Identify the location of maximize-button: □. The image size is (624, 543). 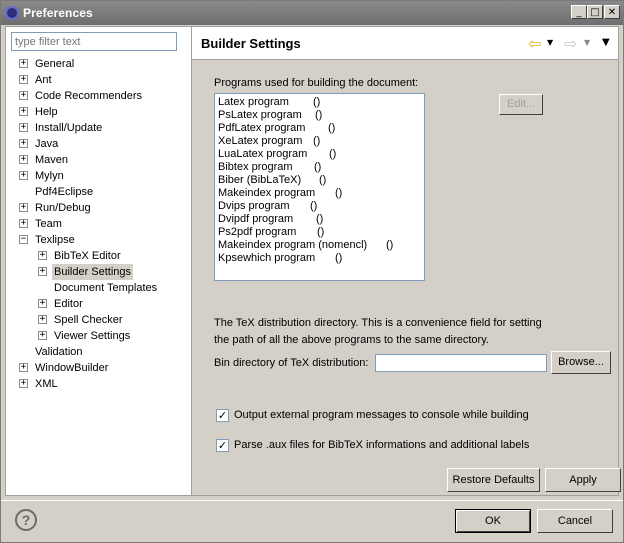
(595, 12).